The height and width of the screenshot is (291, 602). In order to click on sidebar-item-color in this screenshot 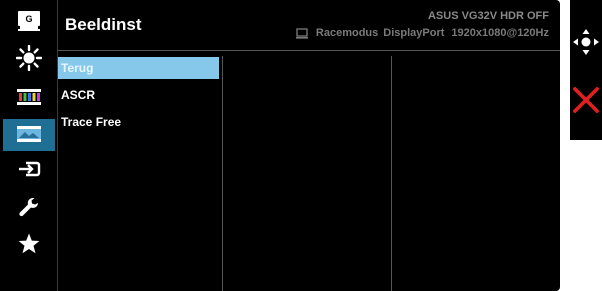, I will do `click(28, 98)`.